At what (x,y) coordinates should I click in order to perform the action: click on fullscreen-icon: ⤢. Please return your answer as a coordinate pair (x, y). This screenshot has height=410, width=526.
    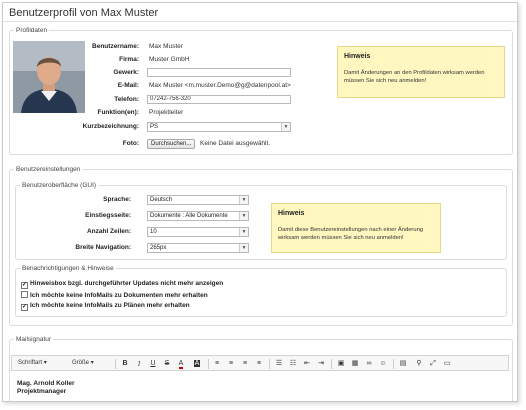
    Looking at the image, I should click on (433, 364).